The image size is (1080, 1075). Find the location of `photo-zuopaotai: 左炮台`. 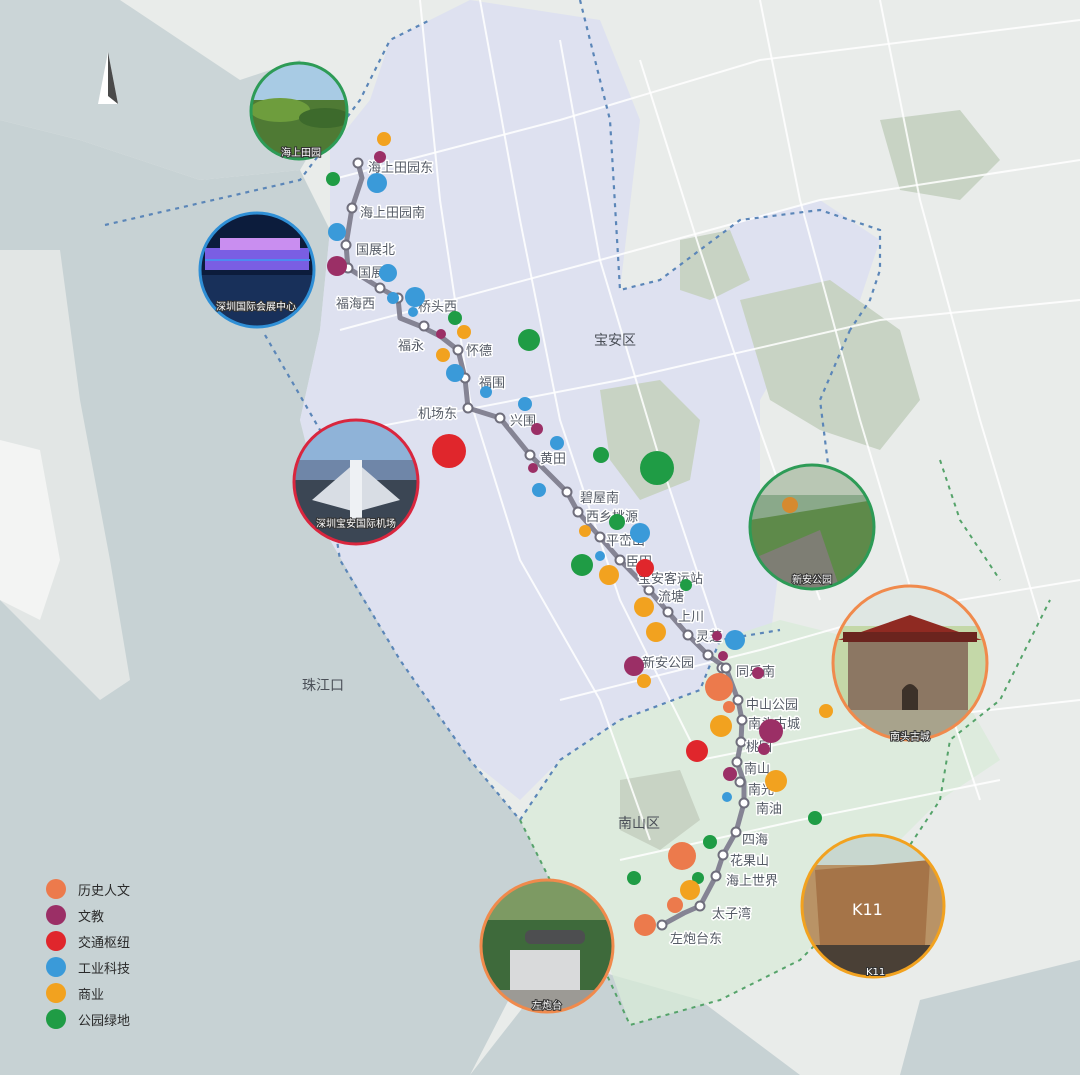

photo-zuopaotai: 左炮台 is located at coordinates (547, 946).